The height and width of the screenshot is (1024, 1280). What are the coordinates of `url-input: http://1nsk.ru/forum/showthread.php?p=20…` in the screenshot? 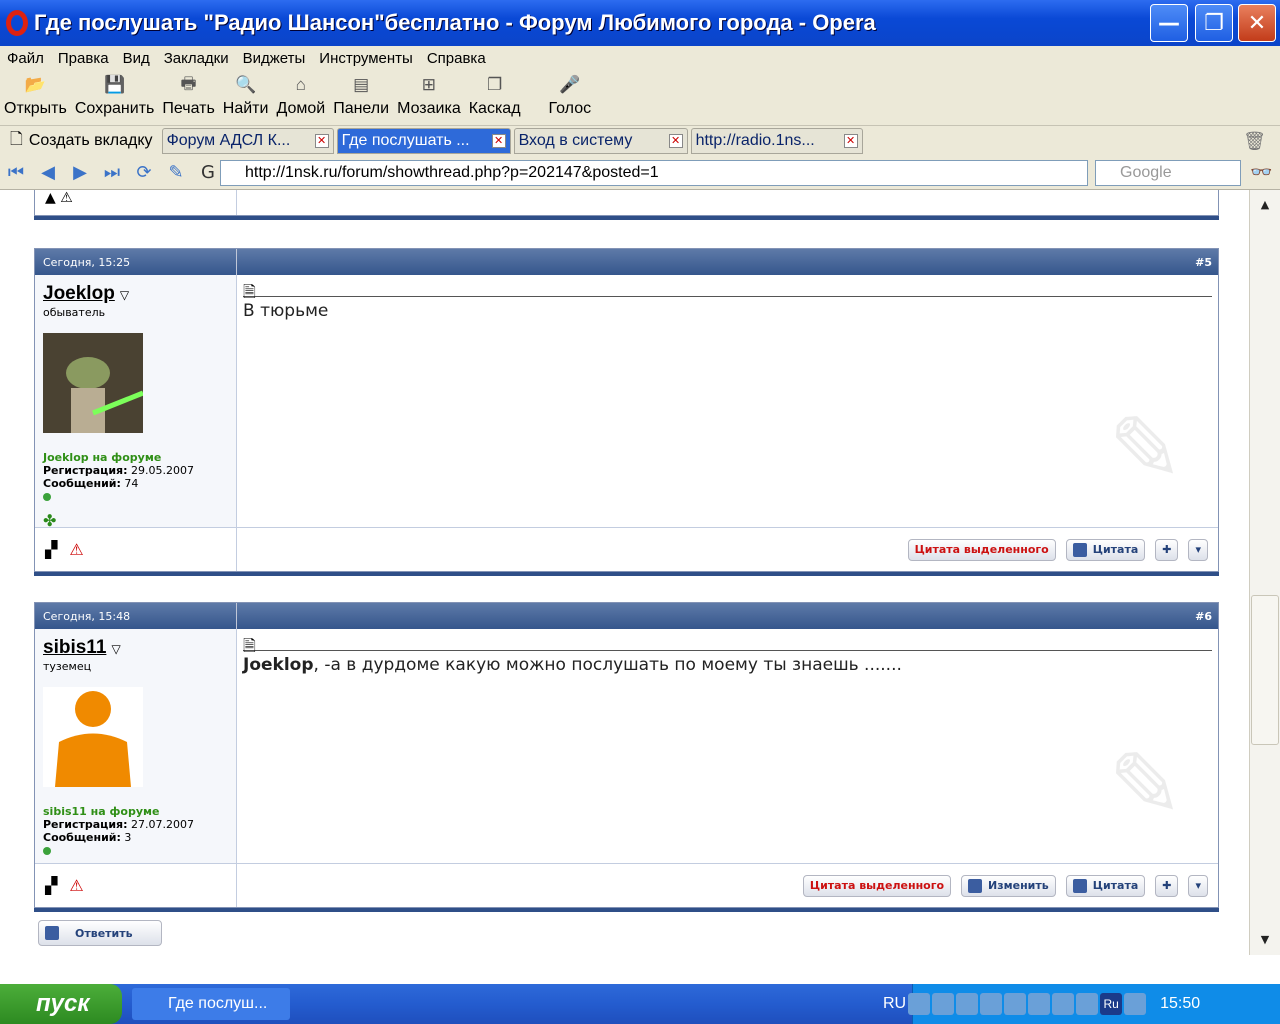 It's located at (654, 173).